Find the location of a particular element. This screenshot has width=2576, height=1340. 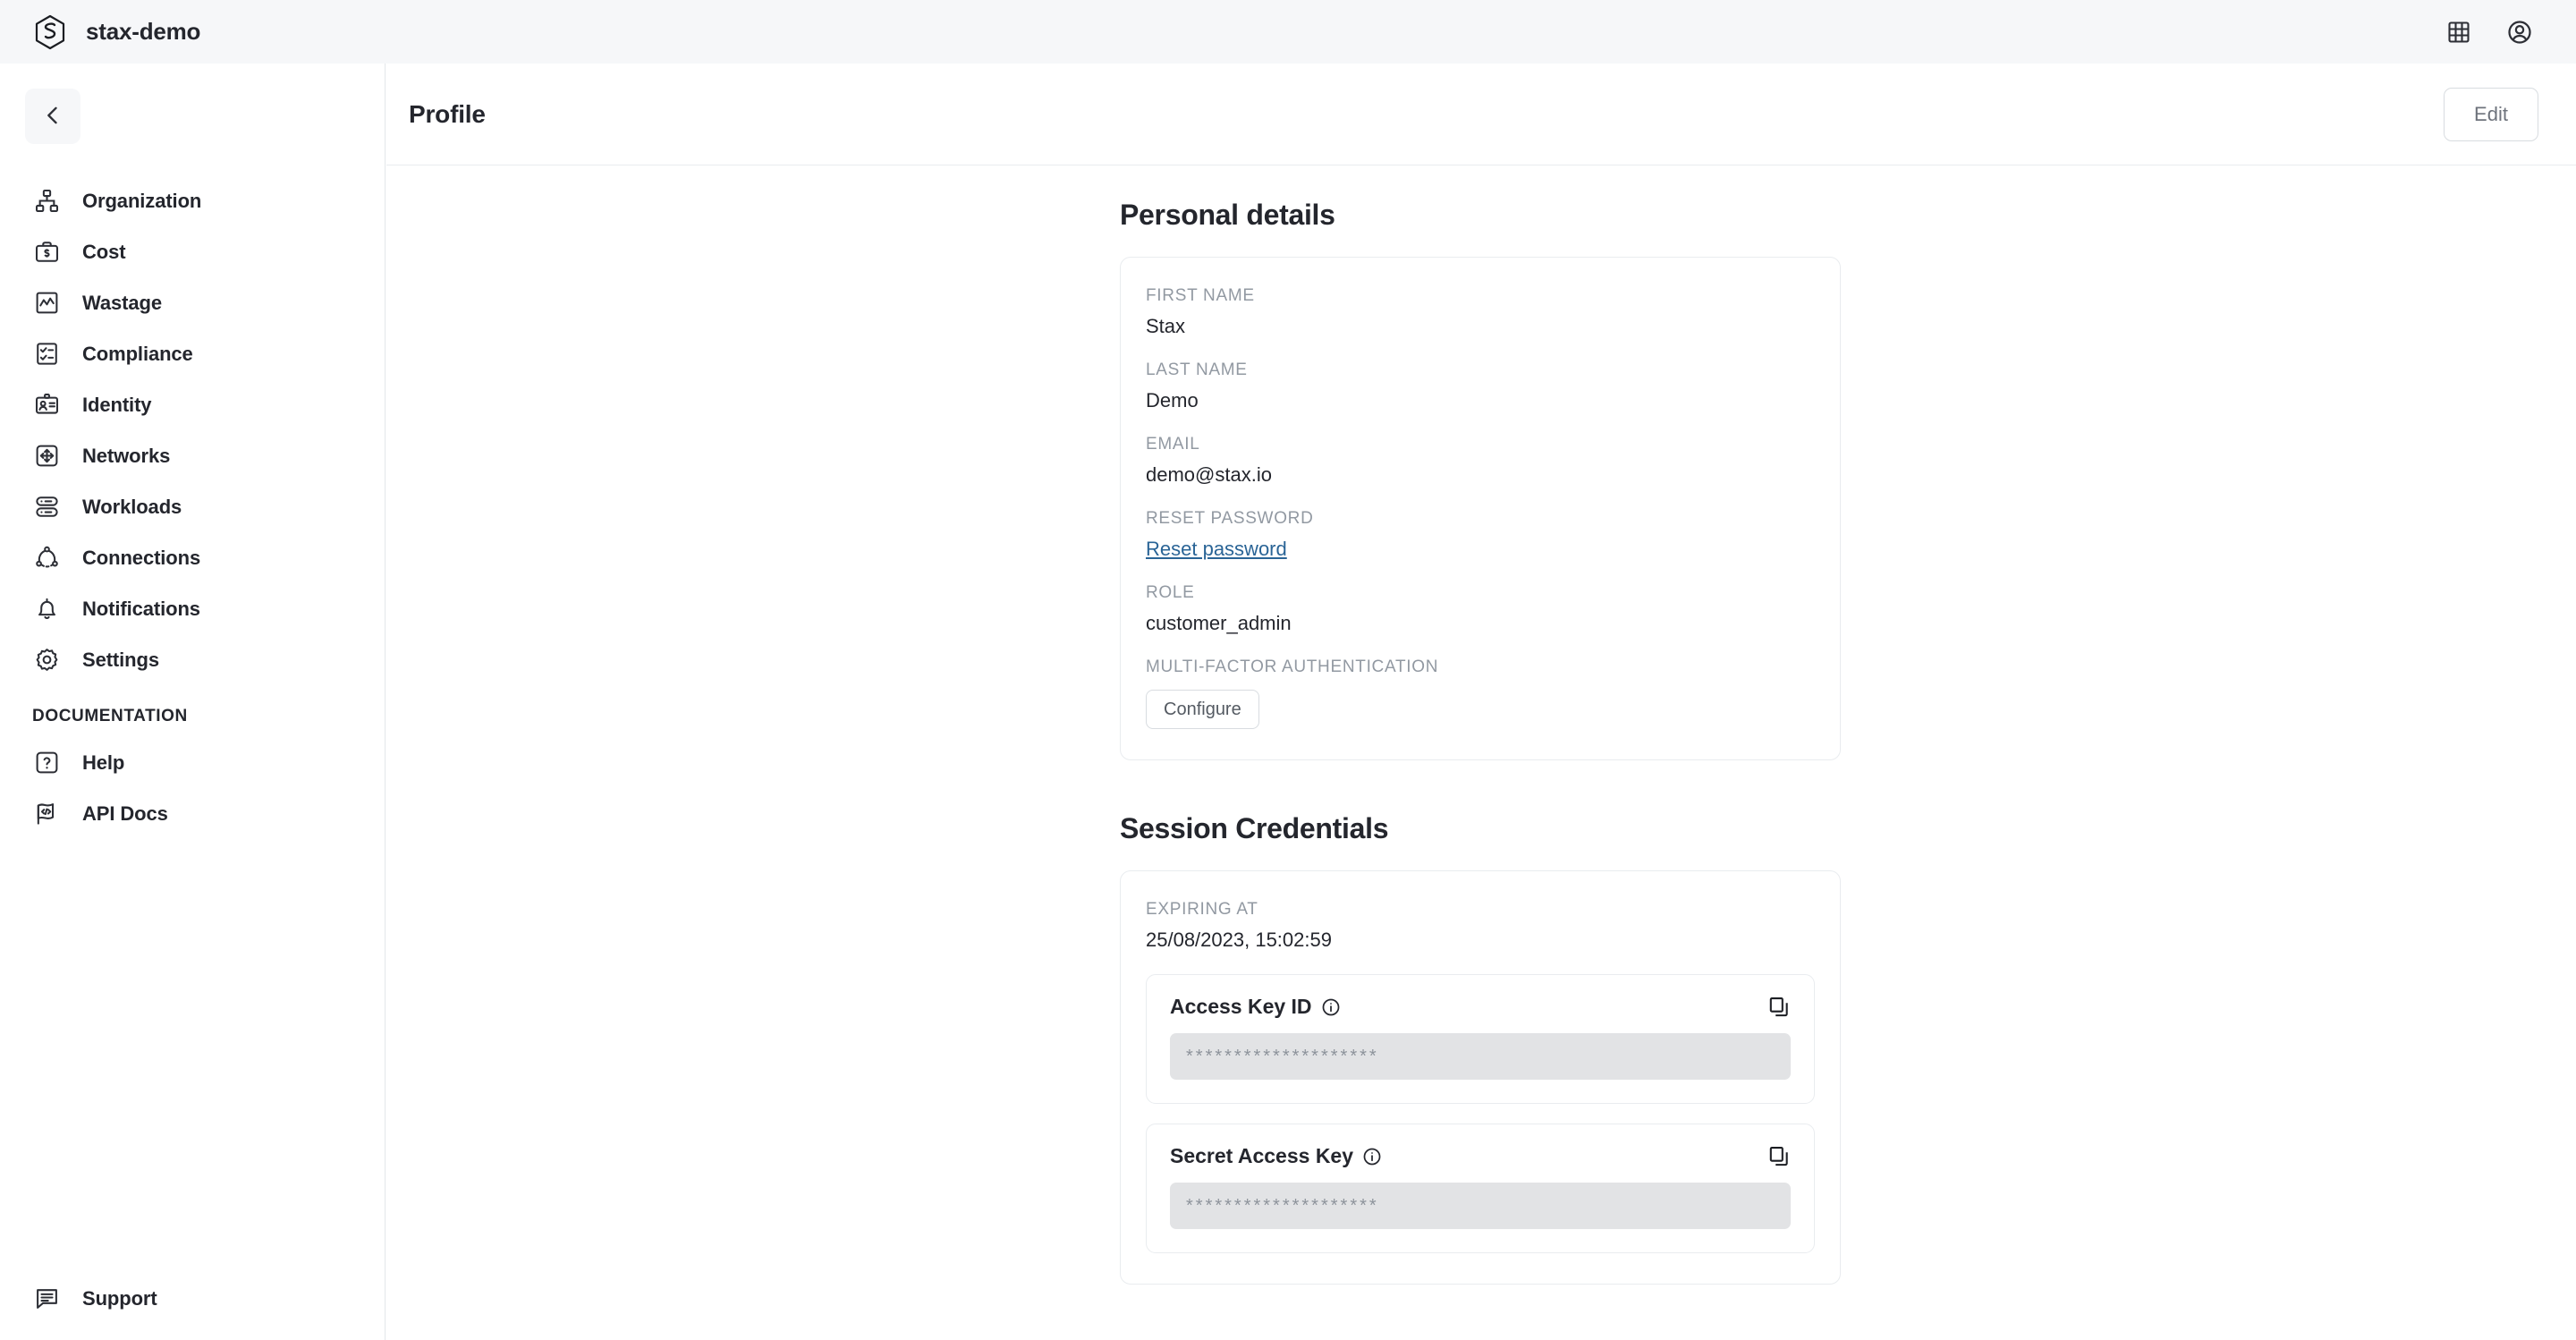

field-value: 25/08/2023, 15:02:59 is located at coordinates (1239, 940).